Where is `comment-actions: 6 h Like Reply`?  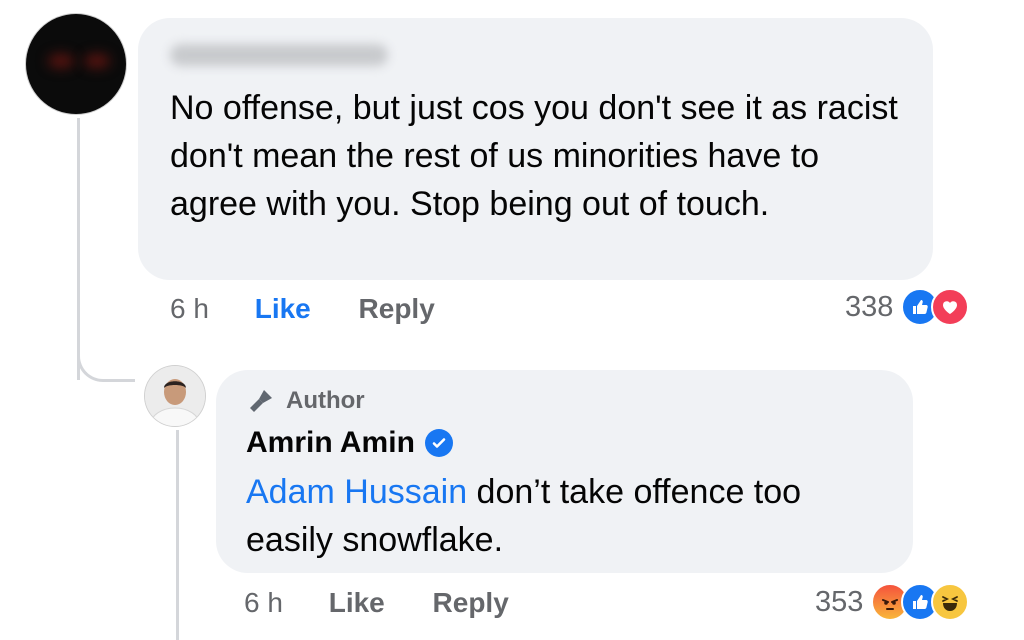
comment-actions: 6 h Like Reply is located at coordinates (302, 309).